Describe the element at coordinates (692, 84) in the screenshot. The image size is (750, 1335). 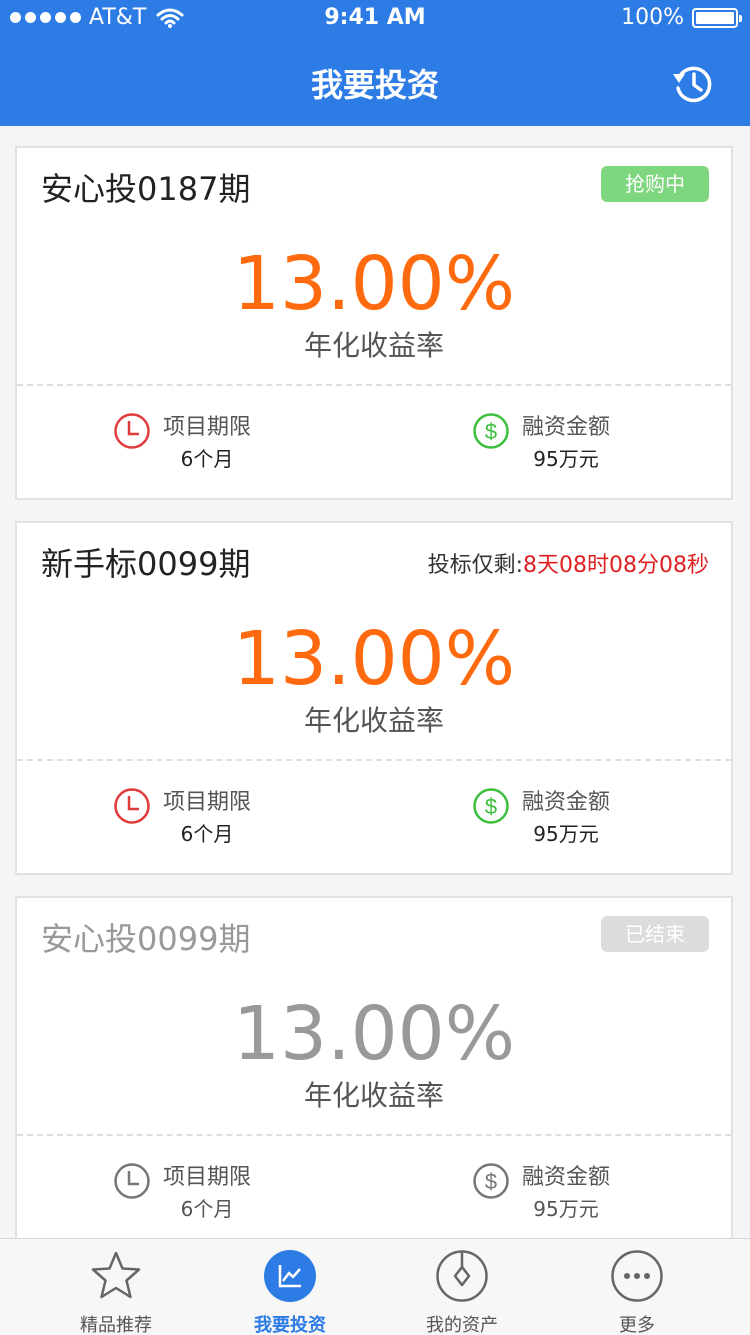
I see `history-icon` at that location.